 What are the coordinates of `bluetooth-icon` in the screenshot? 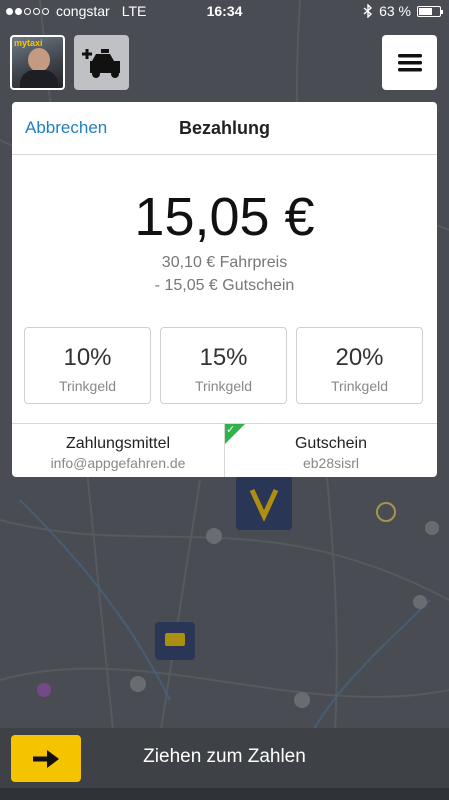 It's located at (368, 11).